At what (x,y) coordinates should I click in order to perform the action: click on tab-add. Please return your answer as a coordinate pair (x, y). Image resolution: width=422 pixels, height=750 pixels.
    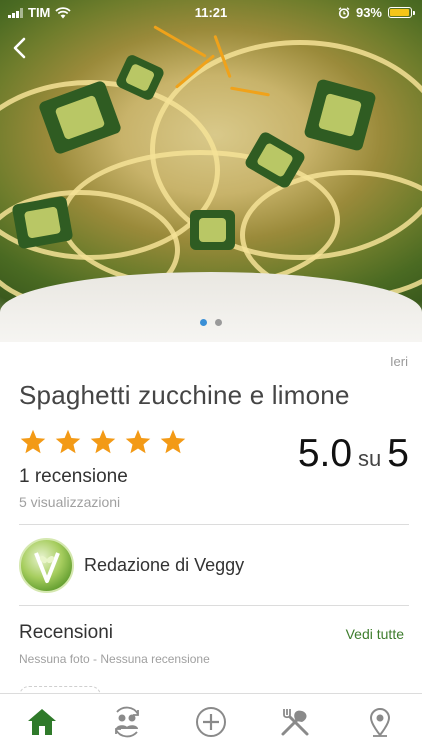
    Looking at the image, I should click on (211, 722).